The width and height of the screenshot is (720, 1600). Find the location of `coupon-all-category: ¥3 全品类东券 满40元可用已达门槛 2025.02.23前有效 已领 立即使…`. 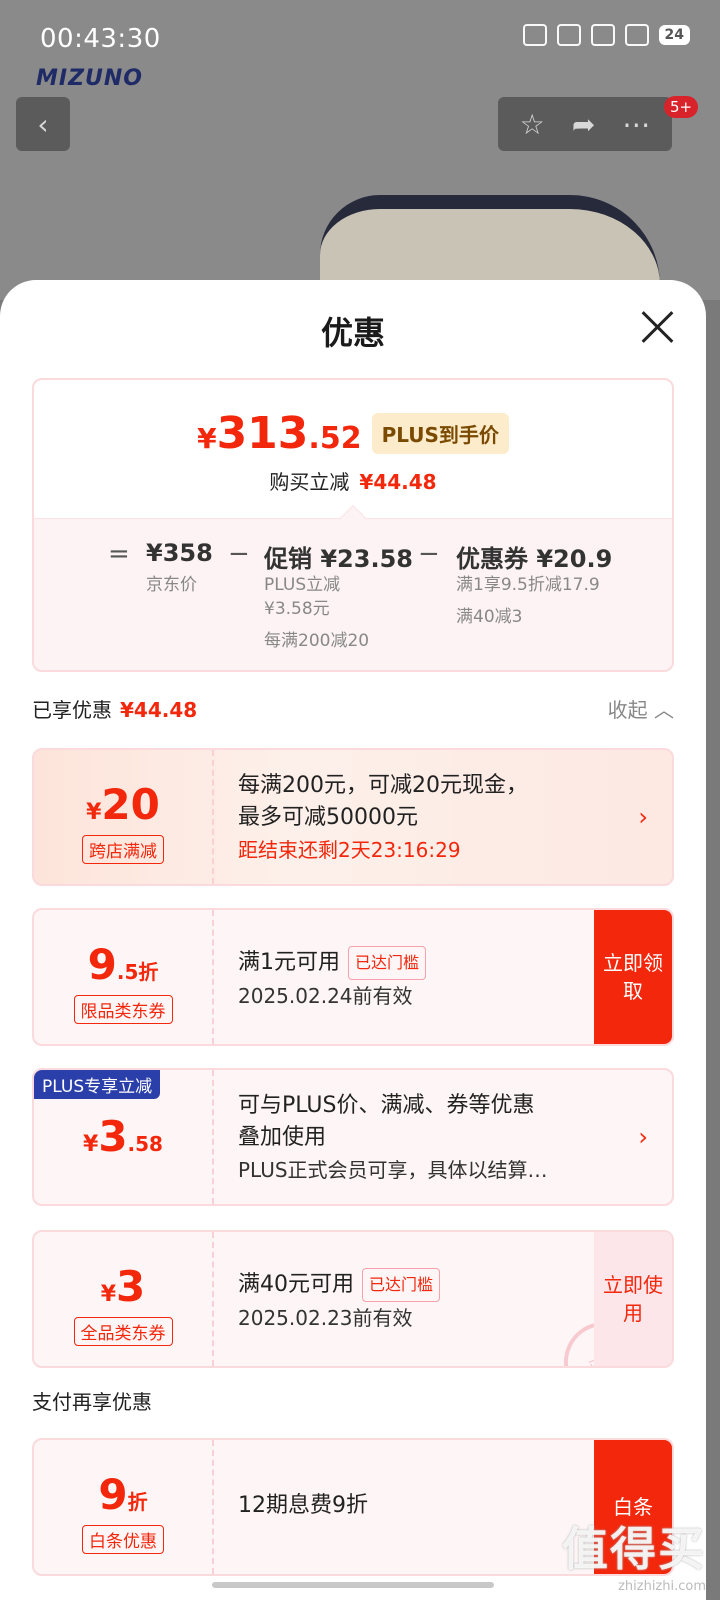

coupon-all-category: ¥3 全品类东券 满40元可用已达门槛 2025.02.23前有效 已领 立即使… is located at coordinates (353, 1299).